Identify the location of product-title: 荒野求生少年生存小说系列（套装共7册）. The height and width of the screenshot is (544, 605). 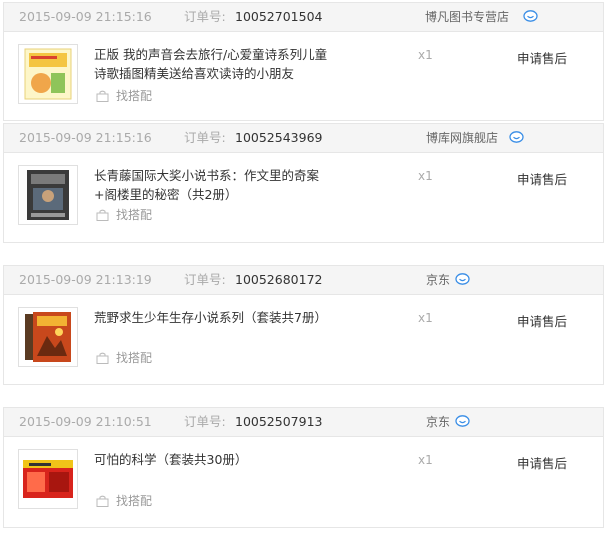
(216, 317).